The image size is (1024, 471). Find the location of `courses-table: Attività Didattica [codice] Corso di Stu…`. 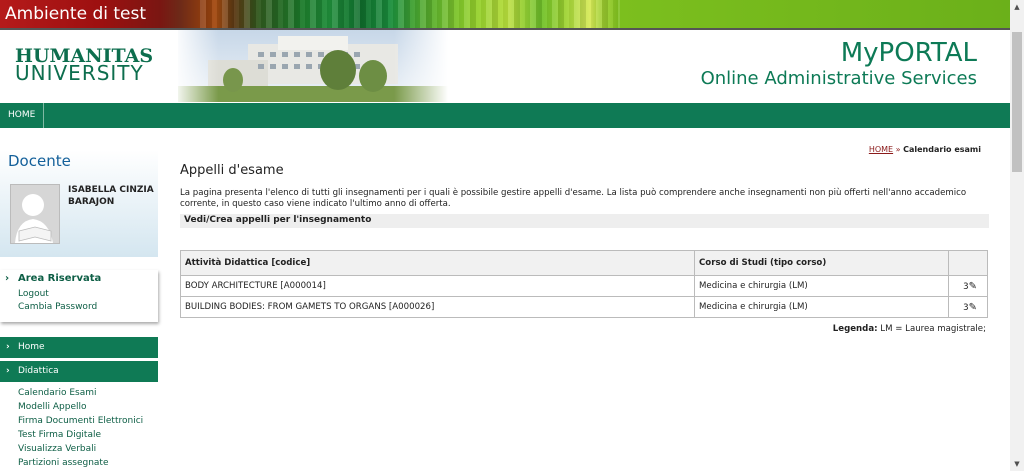

courses-table: Attività Didattica [codice] Corso di Stu… is located at coordinates (584, 284).